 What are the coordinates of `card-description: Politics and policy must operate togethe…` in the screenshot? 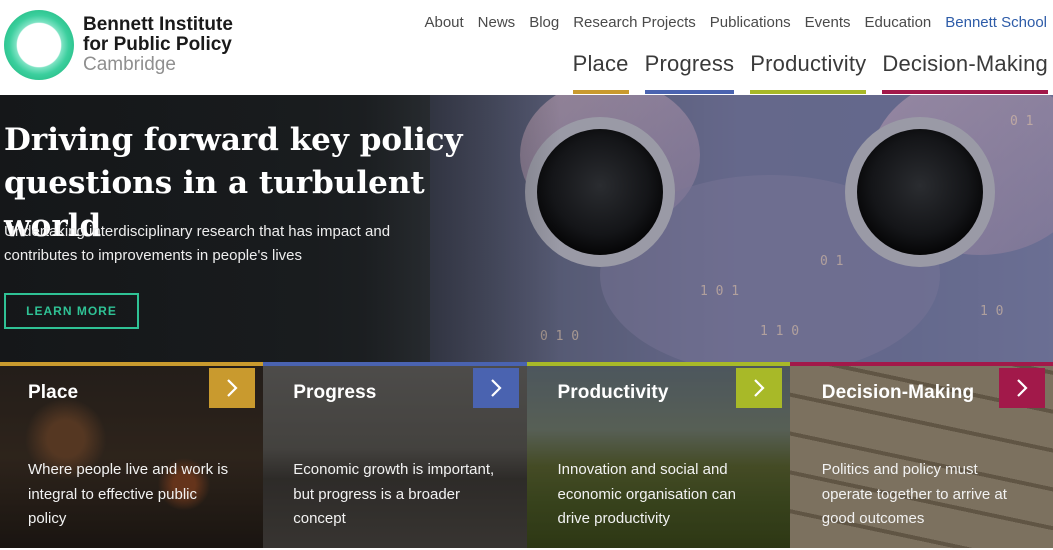 It's located at (914, 494).